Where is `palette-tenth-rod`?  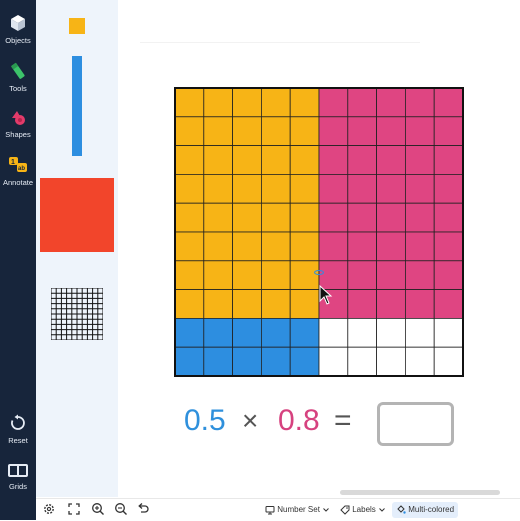 palette-tenth-rod is located at coordinates (77, 106).